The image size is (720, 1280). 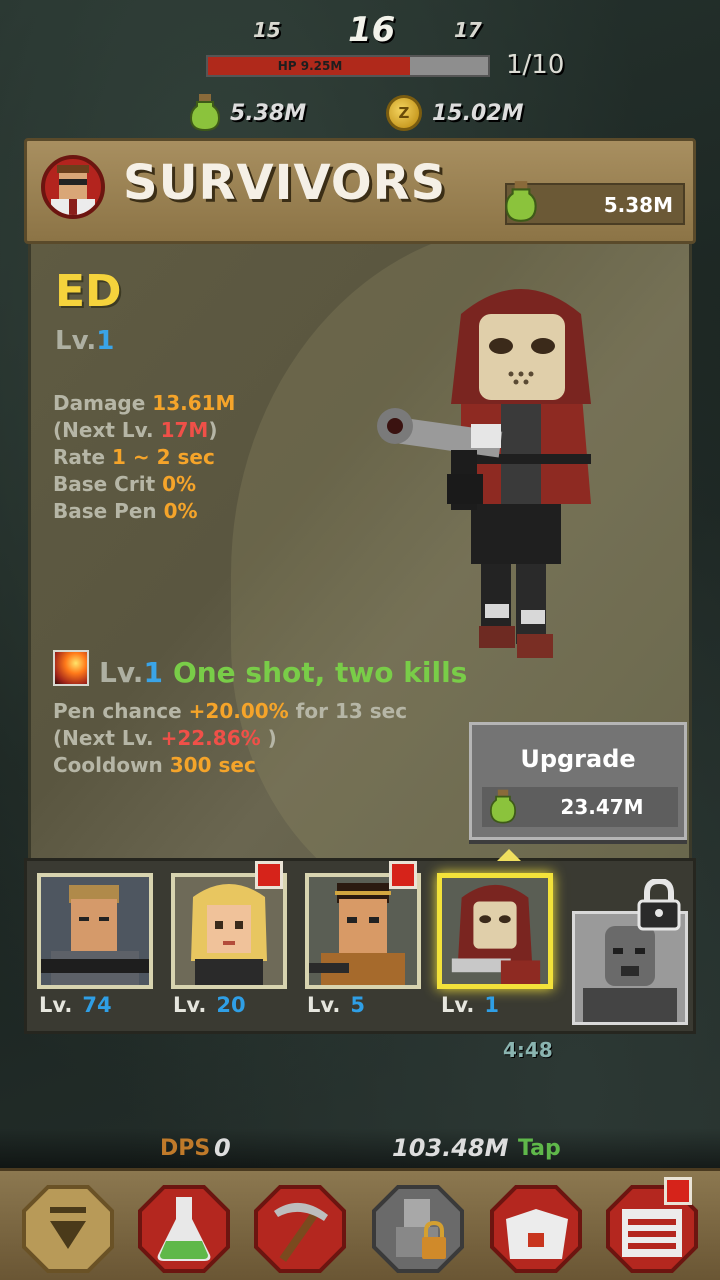 What do you see at coordinates (73, 187) in the screenshot?
I see `survivors-avatar-icon` at bounding box center [73, 187].